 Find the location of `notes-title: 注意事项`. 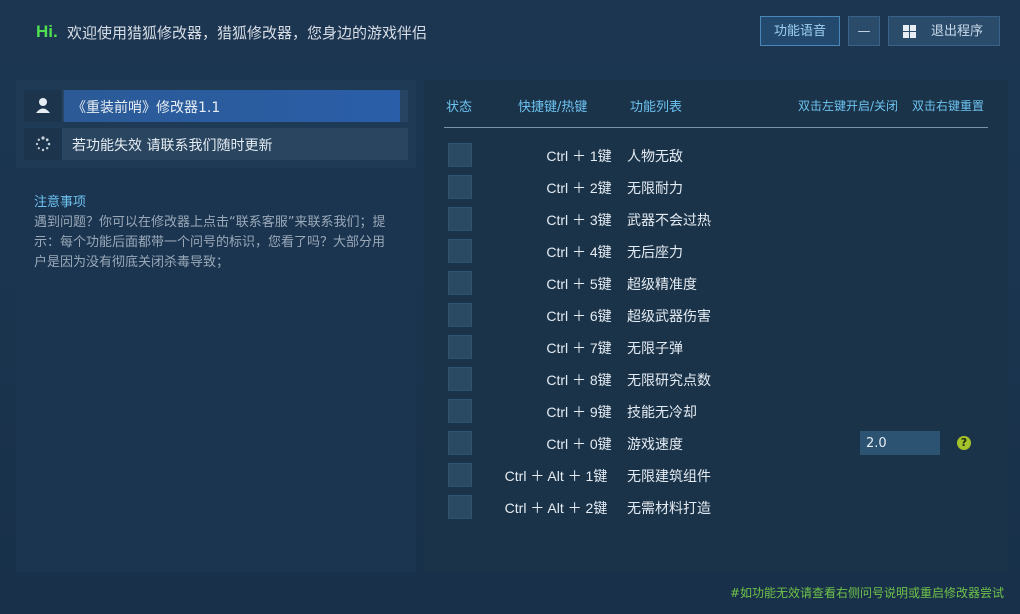

notes-title: 注意事项 is located at coordinates (60, 202).